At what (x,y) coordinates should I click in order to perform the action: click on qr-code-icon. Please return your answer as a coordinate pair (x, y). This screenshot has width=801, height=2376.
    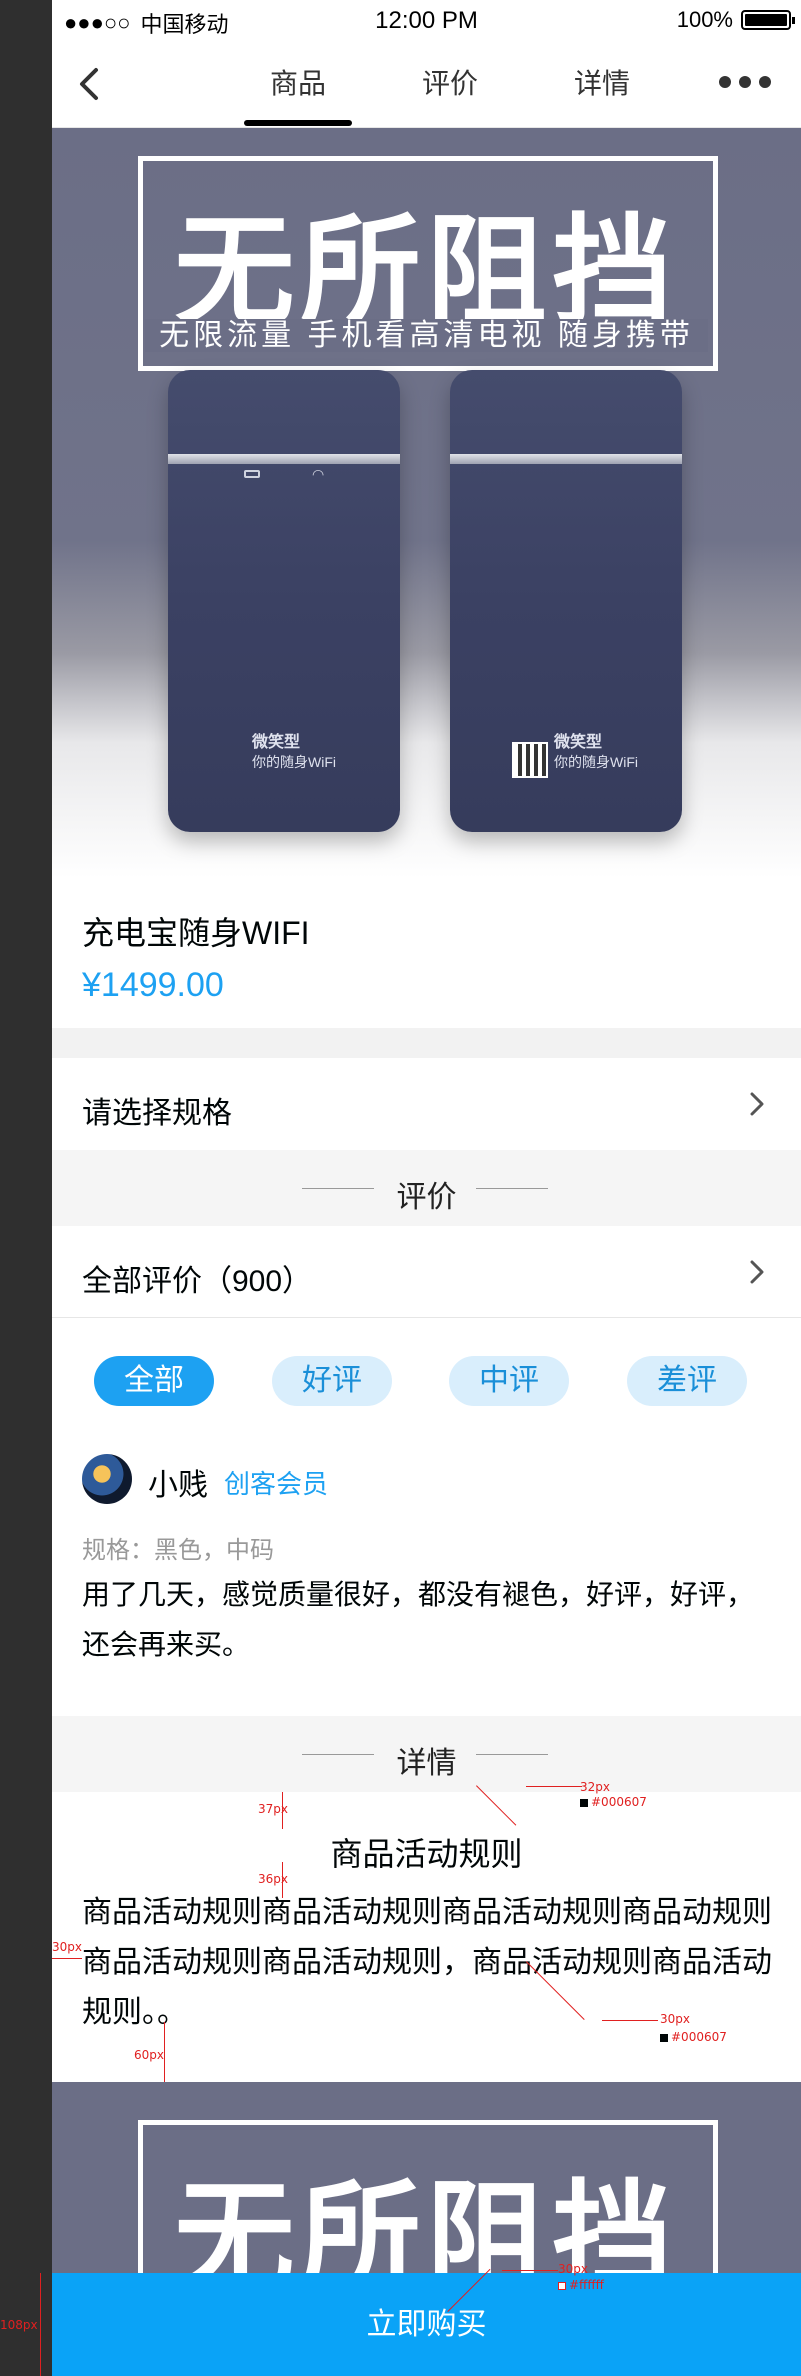
    Looking at the image, I should click on (530, 760).